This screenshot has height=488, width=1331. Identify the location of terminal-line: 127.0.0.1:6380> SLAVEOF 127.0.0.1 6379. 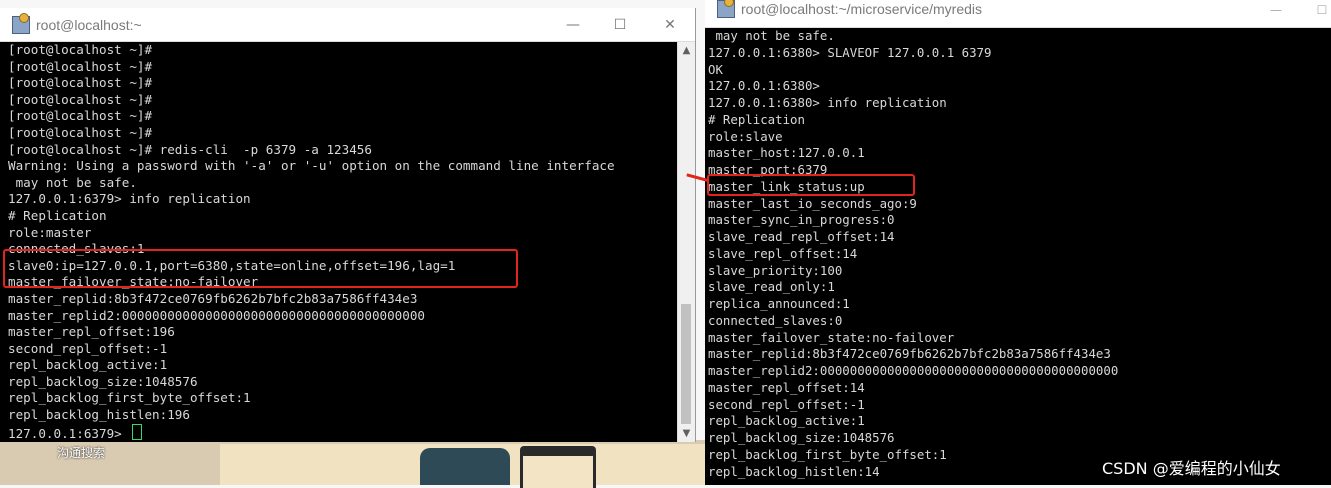
(850, 52).